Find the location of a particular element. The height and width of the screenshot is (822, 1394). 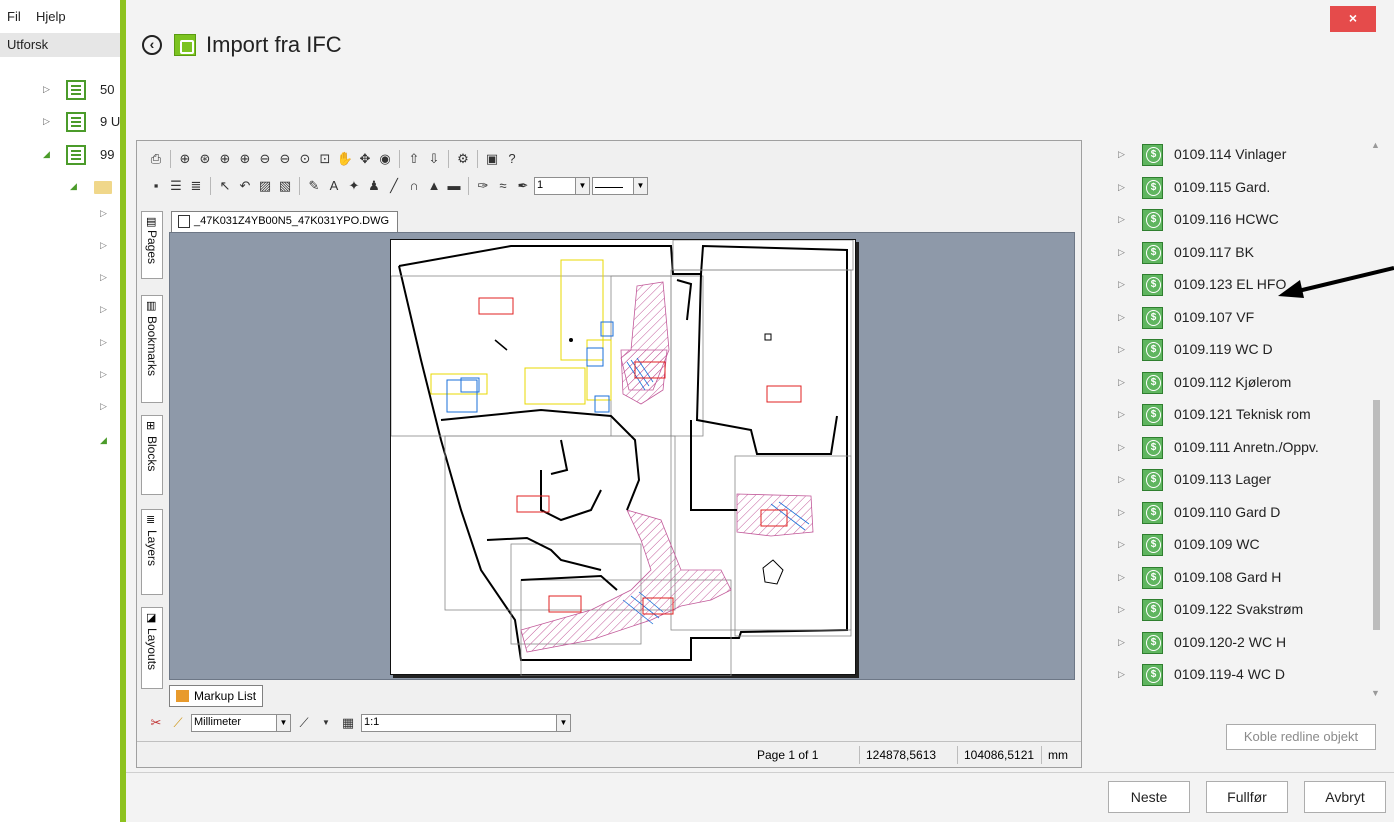

zoom-extents-icon: ⊙ is located at coordinates (305, 159).